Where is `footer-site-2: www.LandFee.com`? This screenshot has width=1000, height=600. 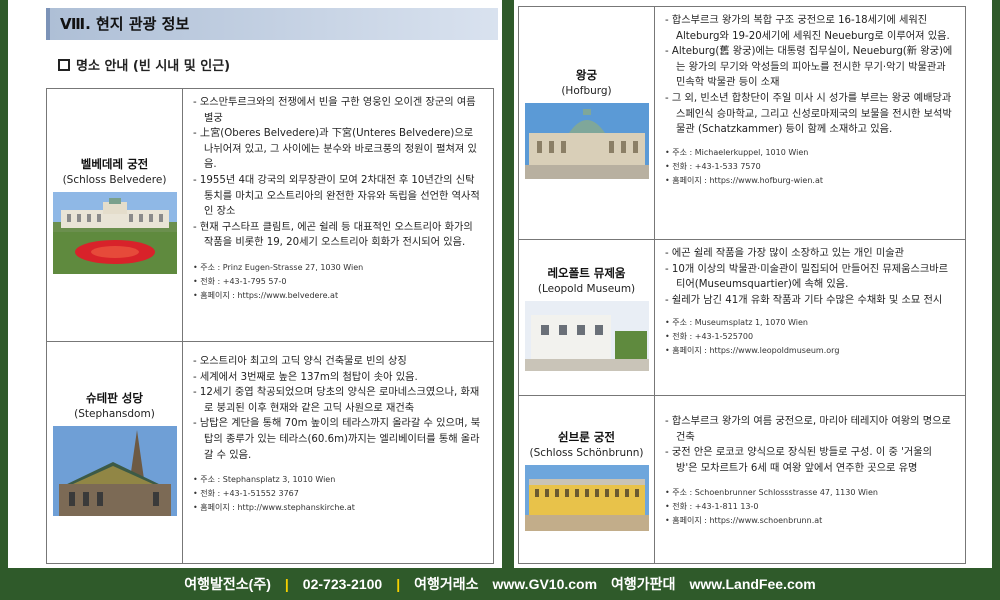
footer-site-2: www.LandFee.com is located at coordinates (752, 584).